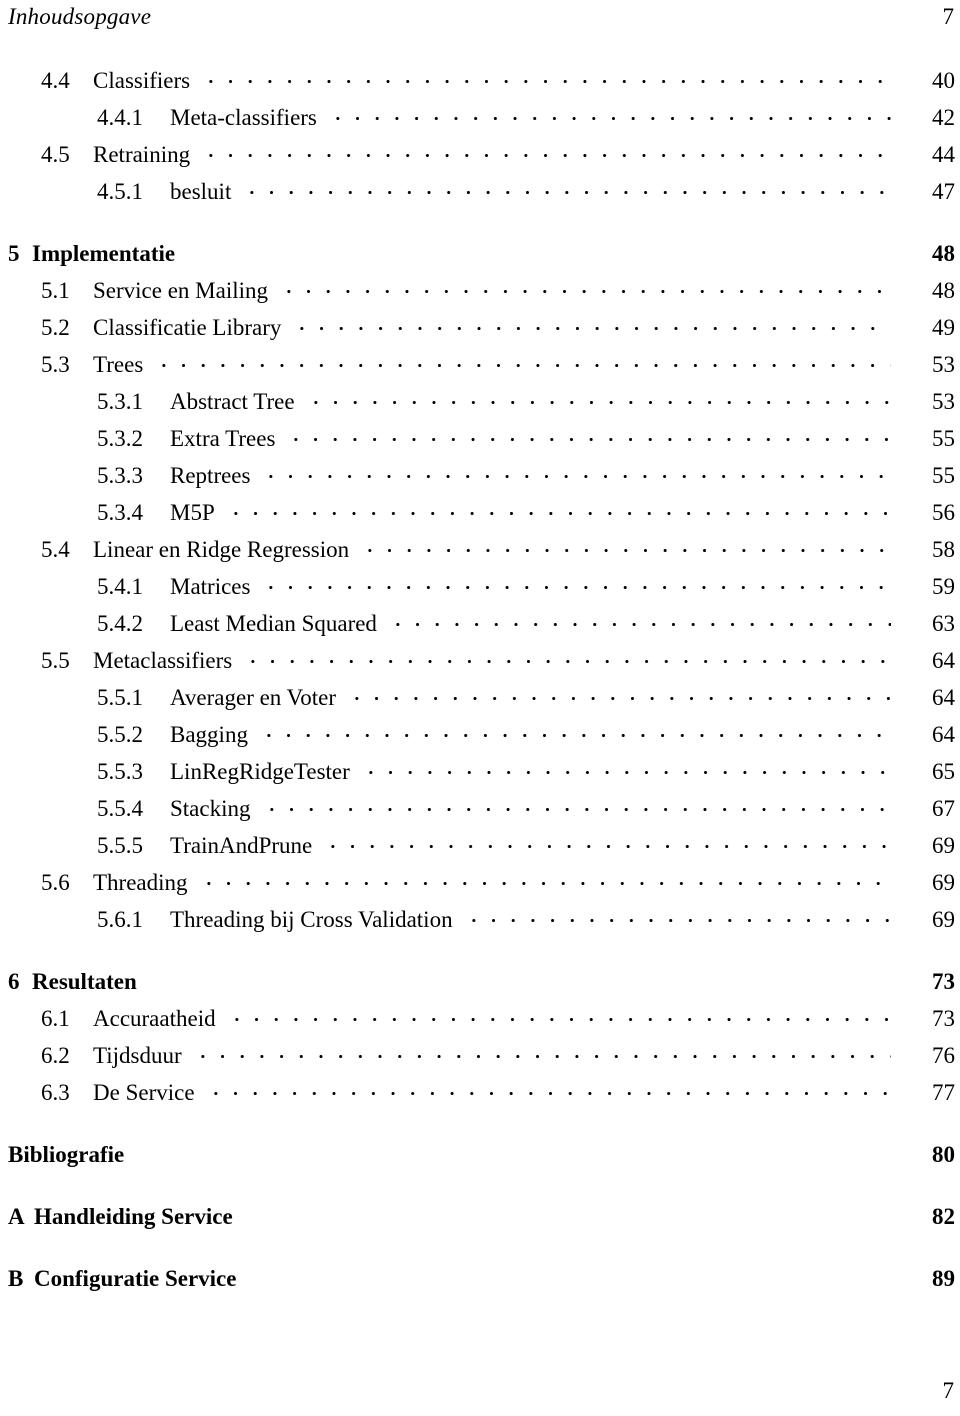 This screenshot has width=960, height=1416. What do you see at coordinates (481, 21) in the screenshot?
I see `running-header: Inhoudsopgave 7` at bounding box center [481, 21].